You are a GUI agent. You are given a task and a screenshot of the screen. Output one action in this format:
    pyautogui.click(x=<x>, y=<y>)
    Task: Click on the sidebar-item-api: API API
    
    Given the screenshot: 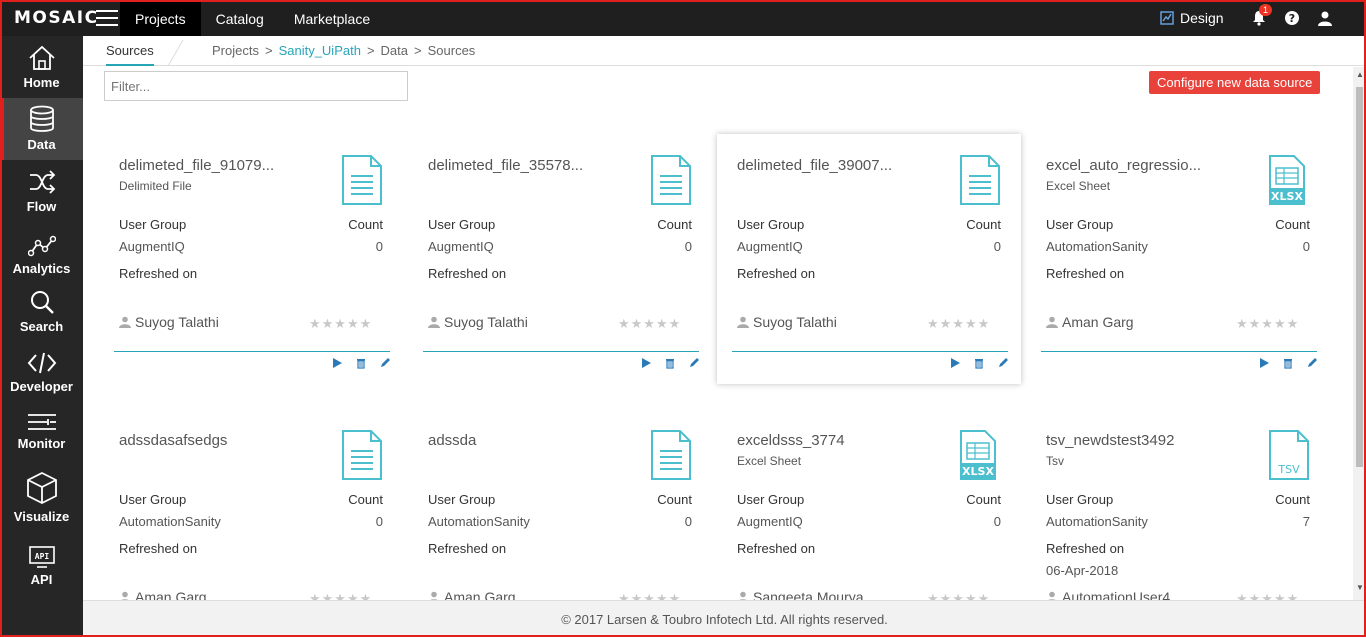 What is the action you would take?
    pyautogui.click(x=41, y=563)
    